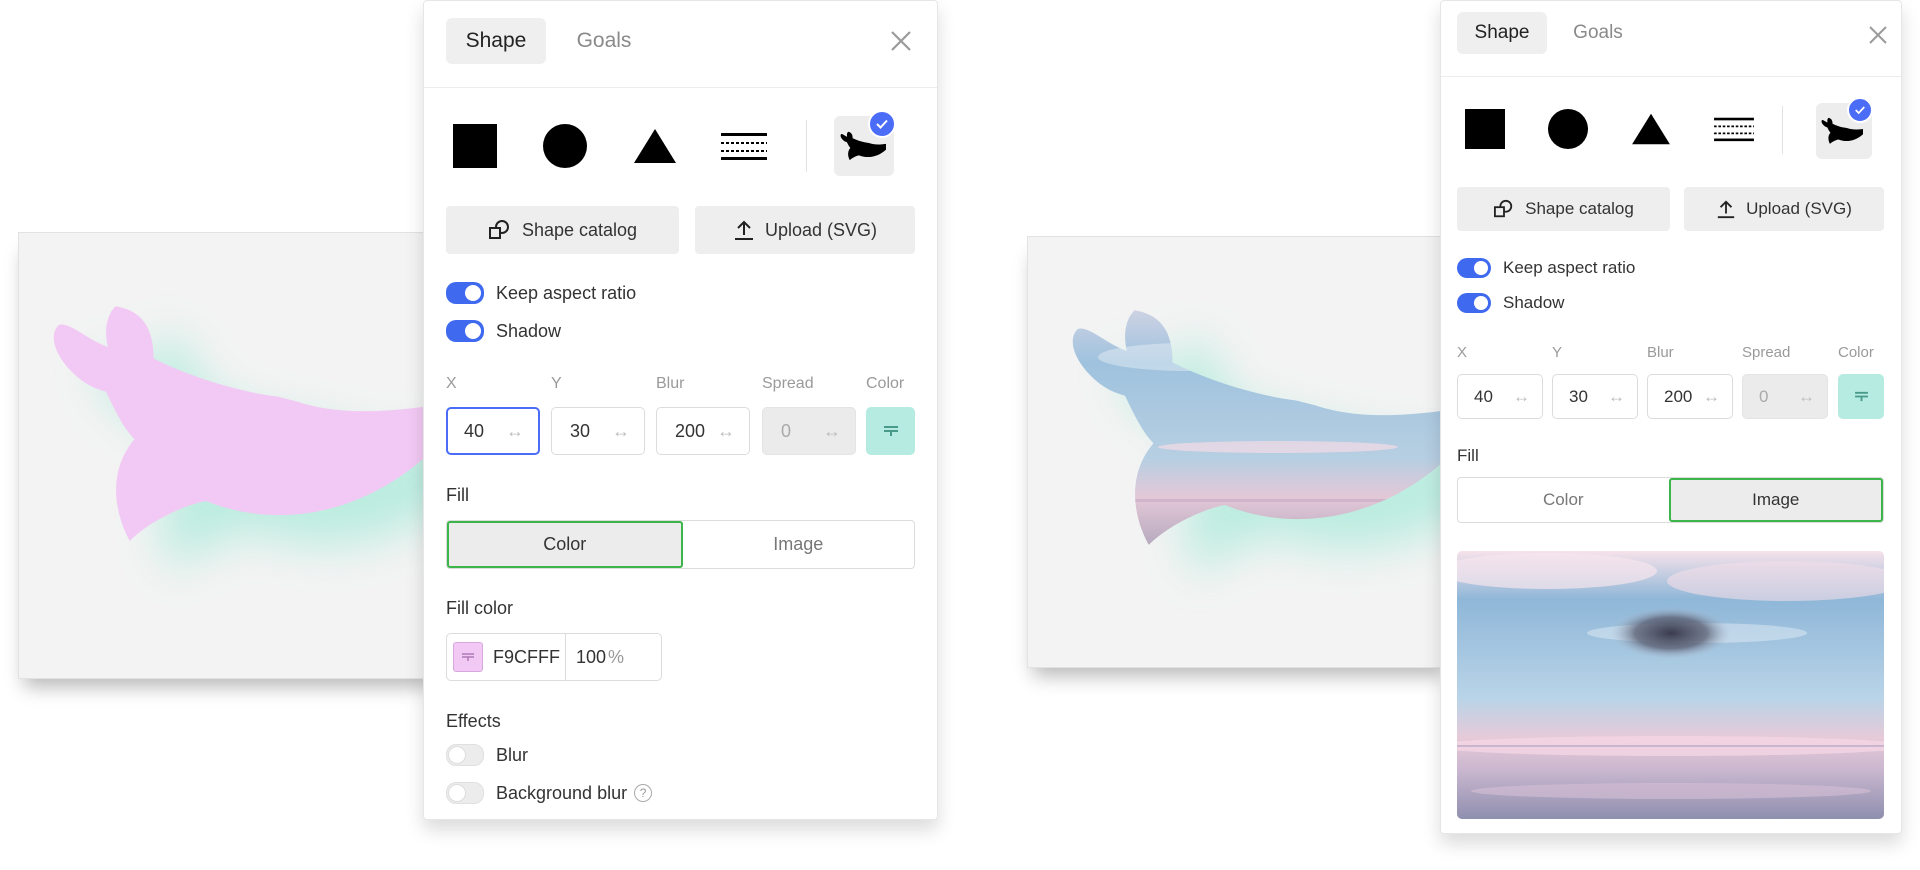 The width and height of the screenshot is (1920, 870). What do you see at coordinates (480, 608) in the screenshot?
I see `fill-color-title: Fill color` at bounding box center [480, 608].